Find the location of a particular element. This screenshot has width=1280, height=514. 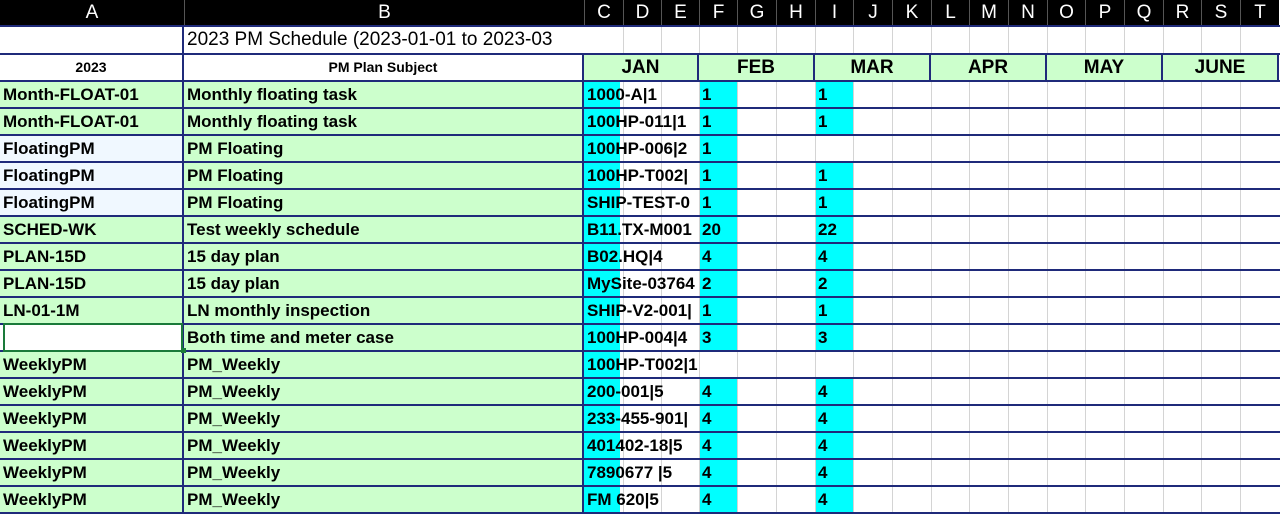

column-header-q: Q is located at coordinates (1143, 13).